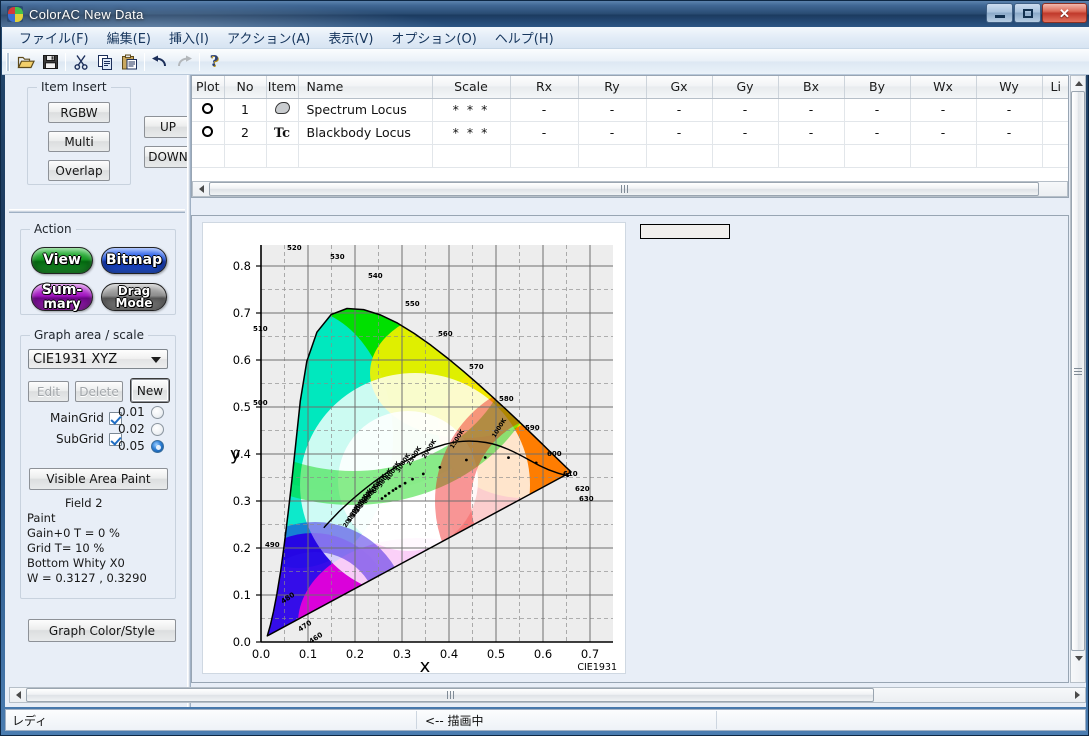 This screenshot has width=1089, height=736. I want to click on maingrid-checkbox-row: MainGrid, so click(86, 418).